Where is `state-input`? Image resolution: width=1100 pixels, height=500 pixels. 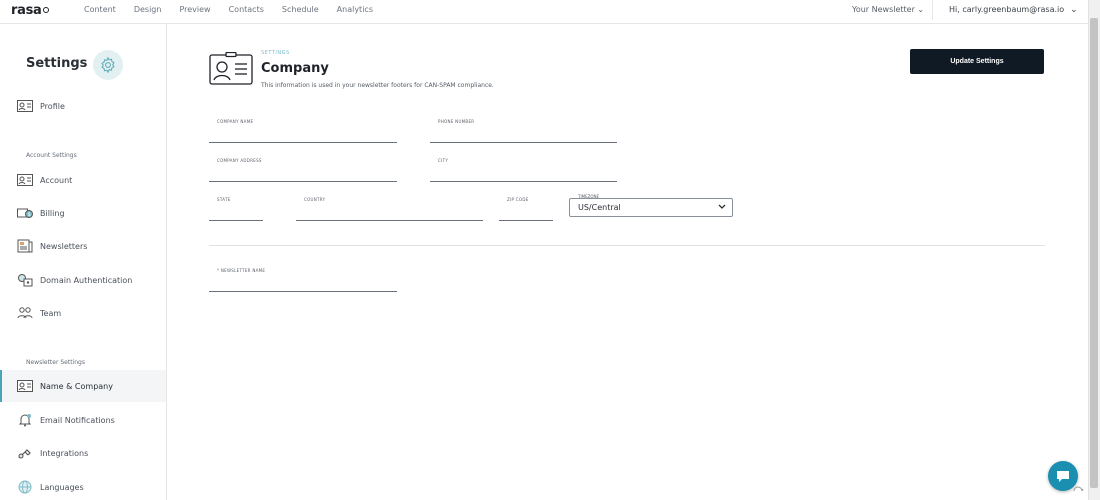
state-input is located at coordinates (236, 208).